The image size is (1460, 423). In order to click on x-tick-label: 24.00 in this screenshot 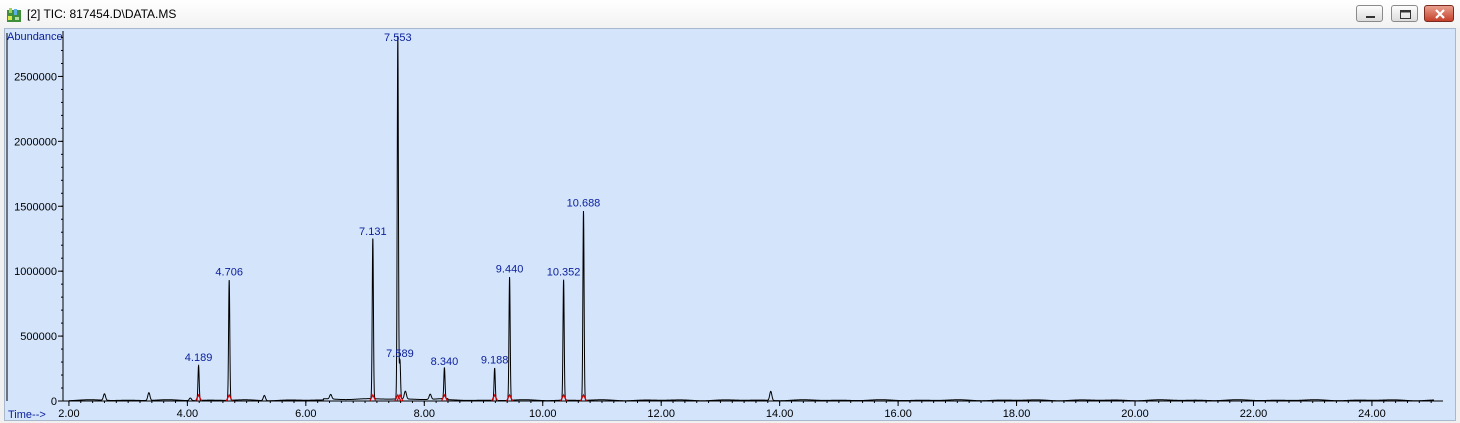, I will do `click(1372, 414)`.